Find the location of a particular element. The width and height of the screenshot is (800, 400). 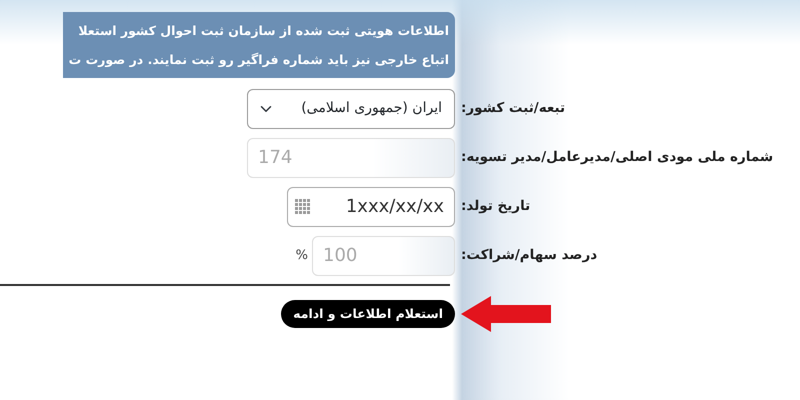

field-label: شماره ملی مودی اصلی/مدیرعامل/مدیر تسویه: is located at coordinates (617, 158).